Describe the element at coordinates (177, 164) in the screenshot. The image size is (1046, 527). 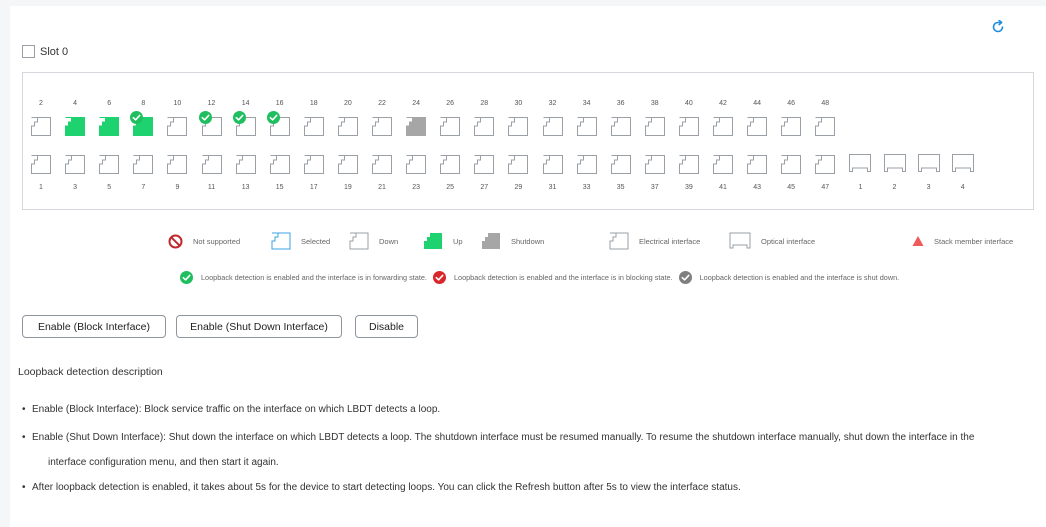
I see `port-9-down` at that location.